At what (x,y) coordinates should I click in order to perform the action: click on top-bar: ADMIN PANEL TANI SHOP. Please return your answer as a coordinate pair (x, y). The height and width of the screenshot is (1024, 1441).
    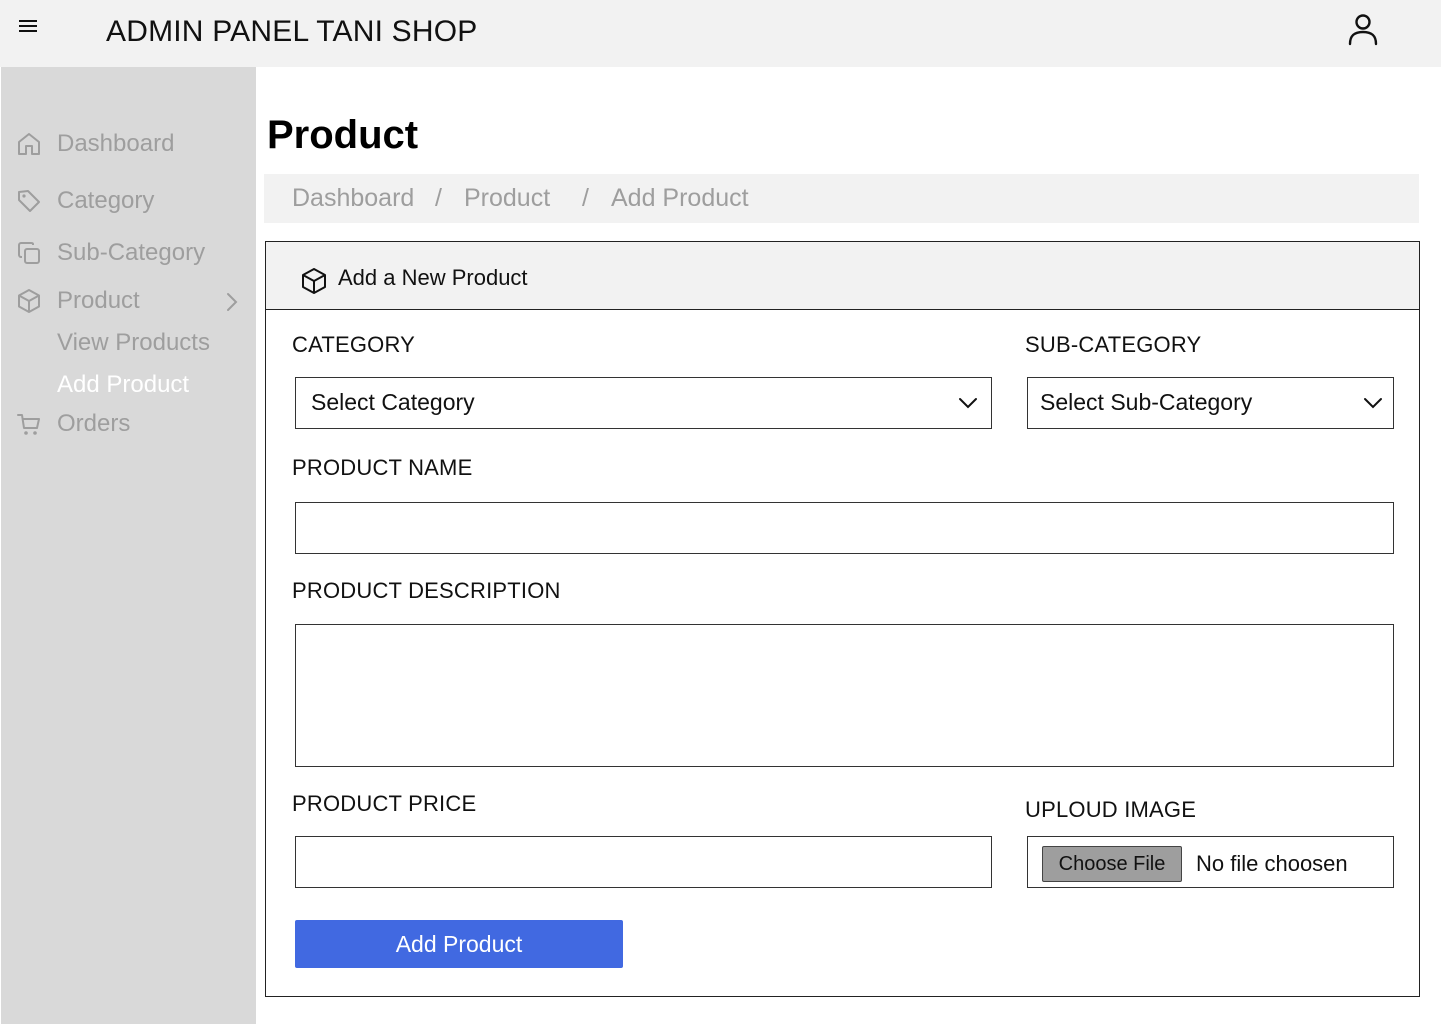
    Looking at the image, I should click on (720, 33).